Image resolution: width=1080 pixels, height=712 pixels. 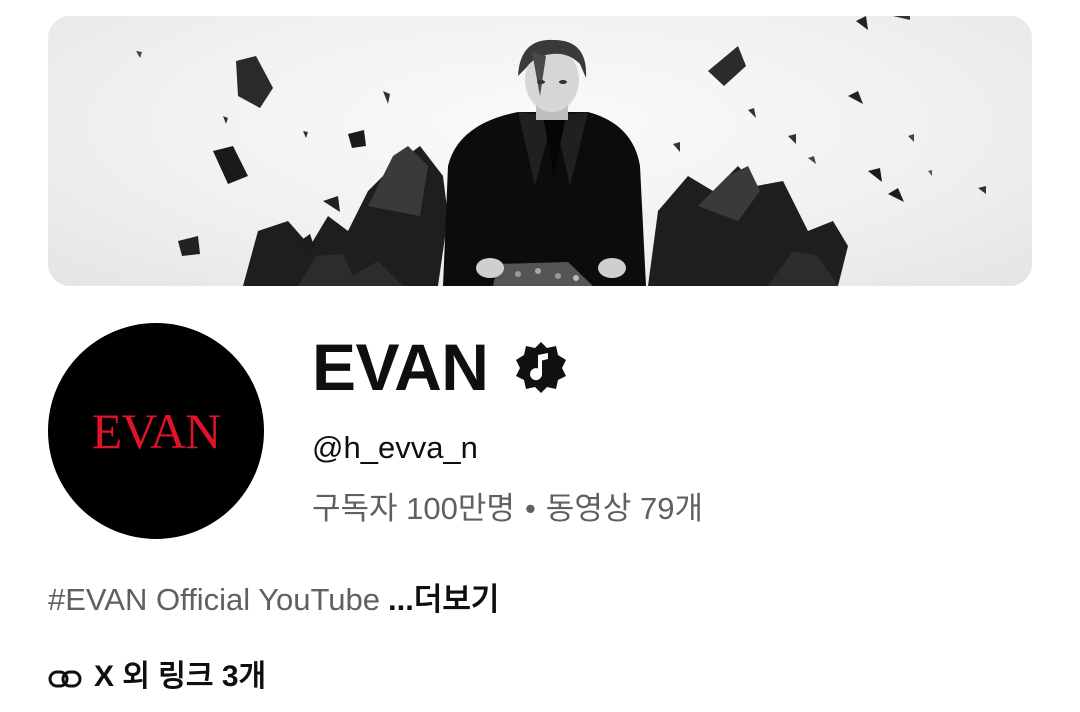 I want to click on subscriber-count: 구독자 100만명, so click(x=413, y=508).